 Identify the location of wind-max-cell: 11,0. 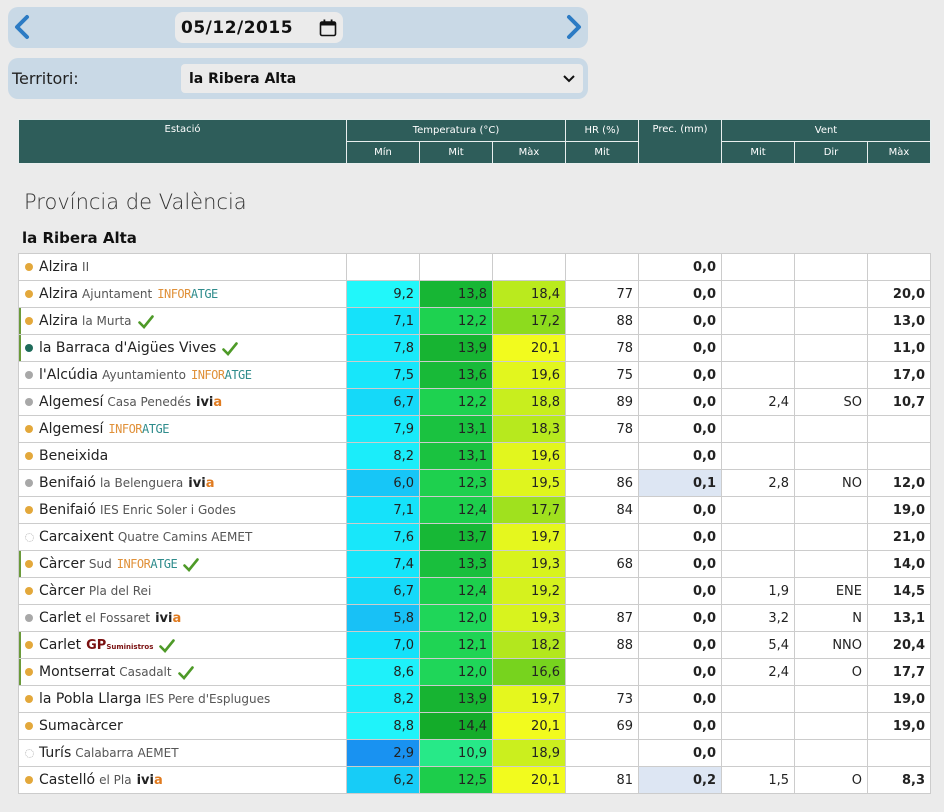
(899, 348).